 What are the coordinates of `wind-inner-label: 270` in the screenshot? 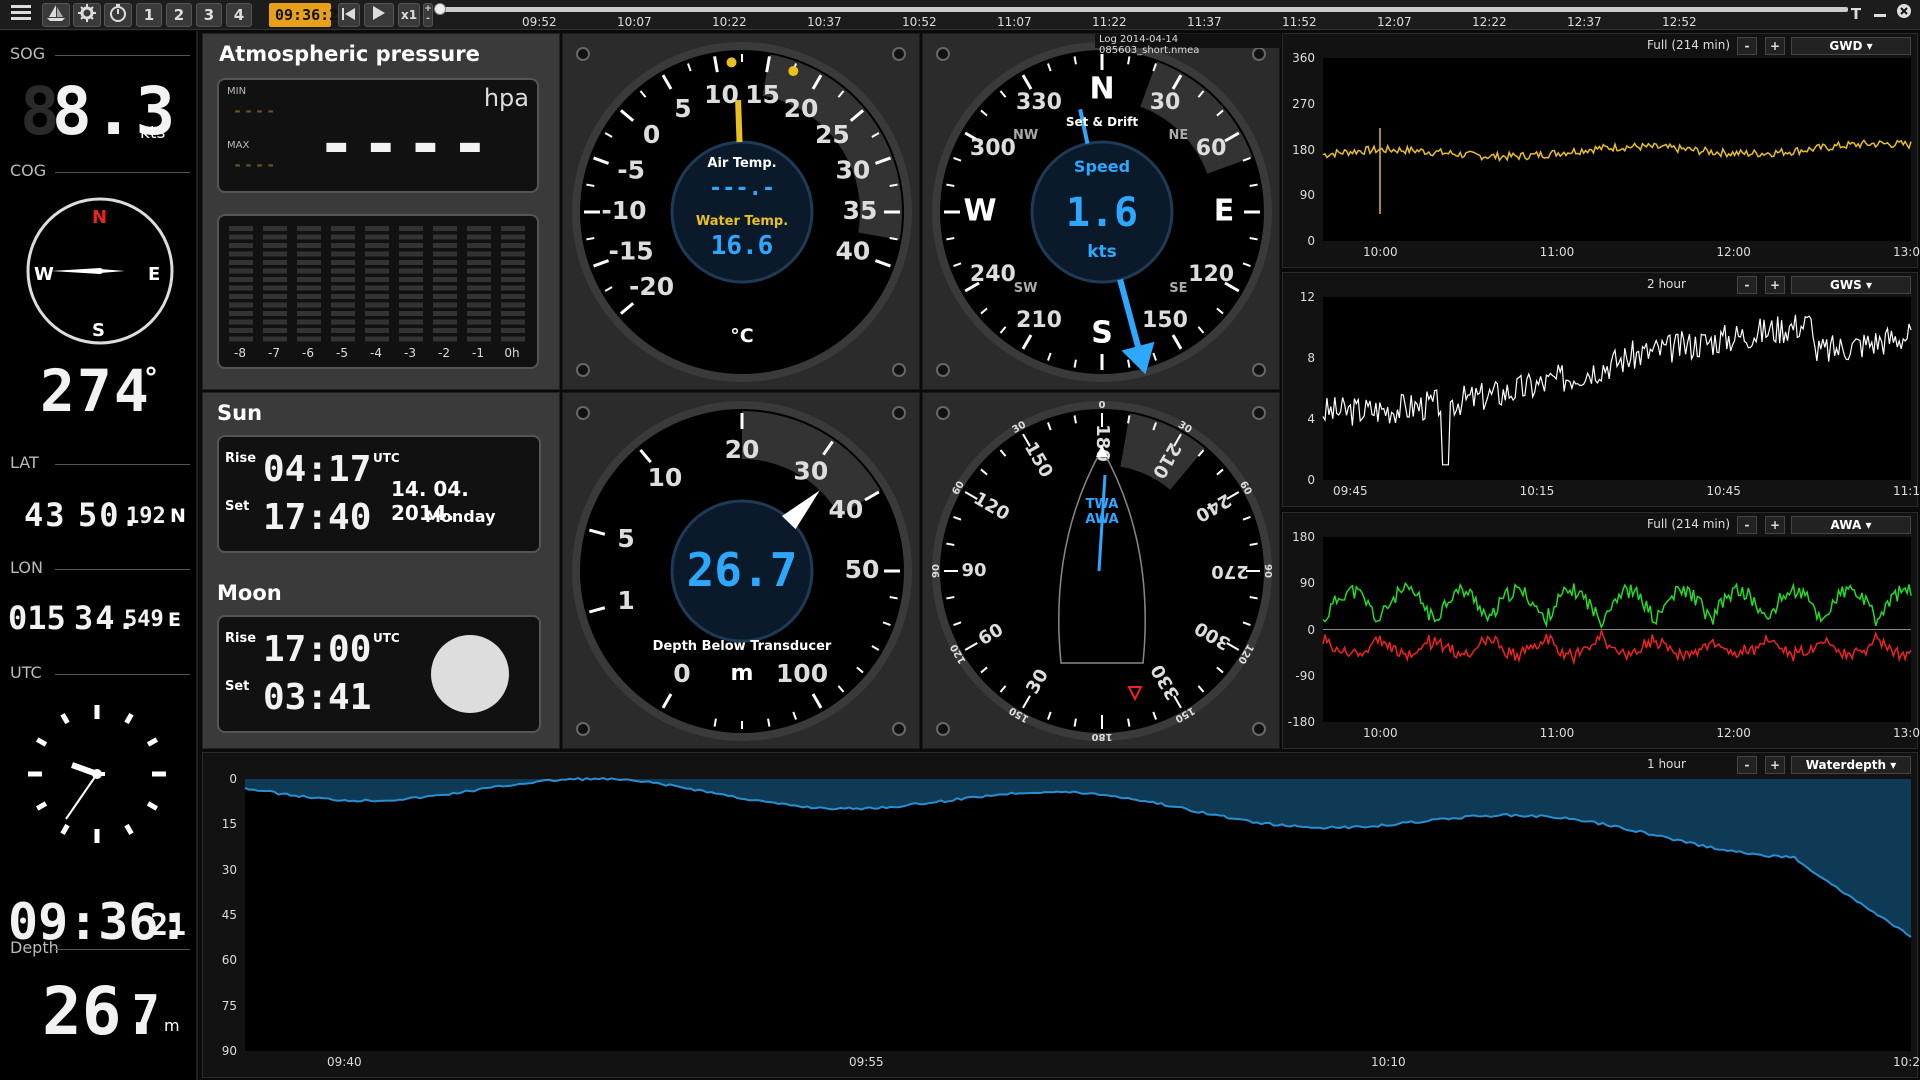 It's located at (1230, 571).